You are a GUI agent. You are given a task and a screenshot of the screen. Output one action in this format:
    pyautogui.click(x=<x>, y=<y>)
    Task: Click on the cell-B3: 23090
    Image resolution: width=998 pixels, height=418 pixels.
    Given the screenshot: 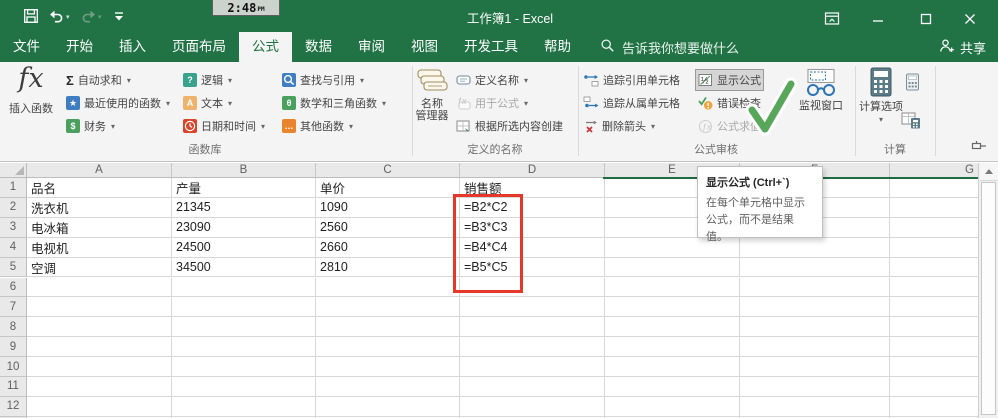 What is the action you would take?
    pyautogui.click(x=244, y=227)
    